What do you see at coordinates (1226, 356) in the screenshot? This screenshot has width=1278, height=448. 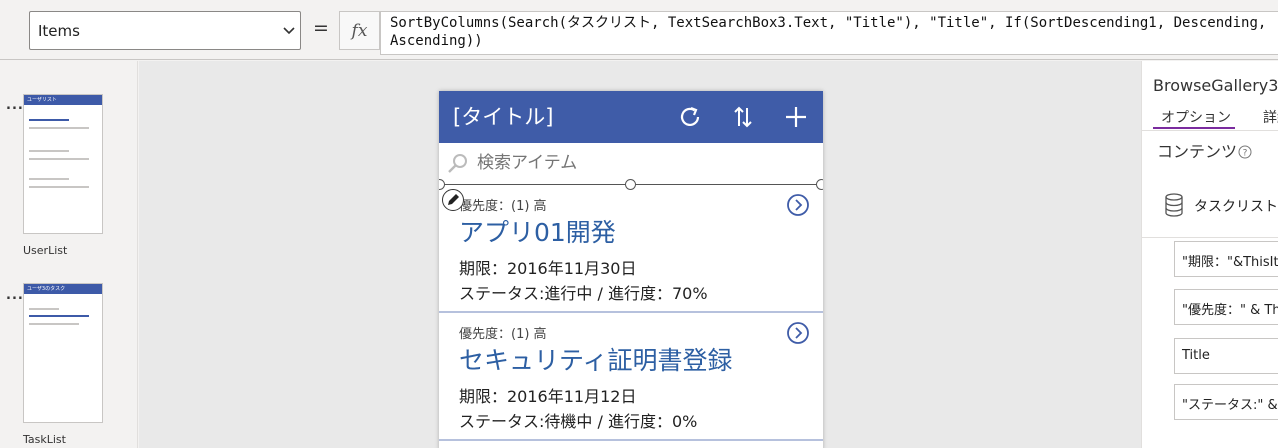 I see `field-selector: Title` at bounding box center [1226, 356].